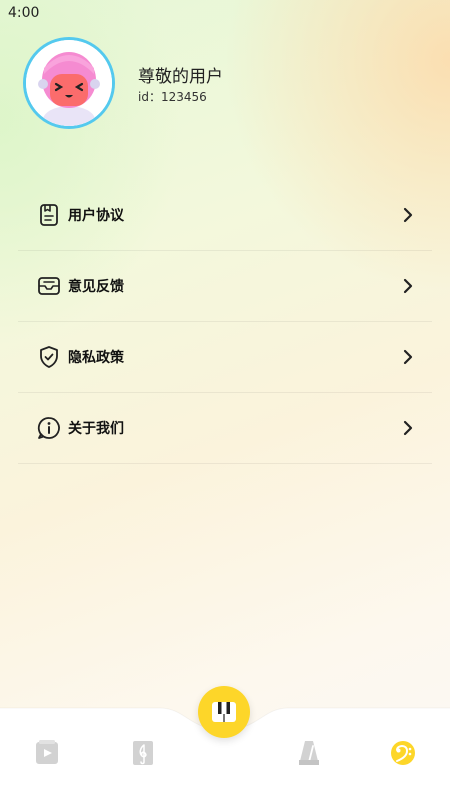 This screenshot has height=800, width=450. I want to click on menu-item-label: 用户协议, so click(96, 216).